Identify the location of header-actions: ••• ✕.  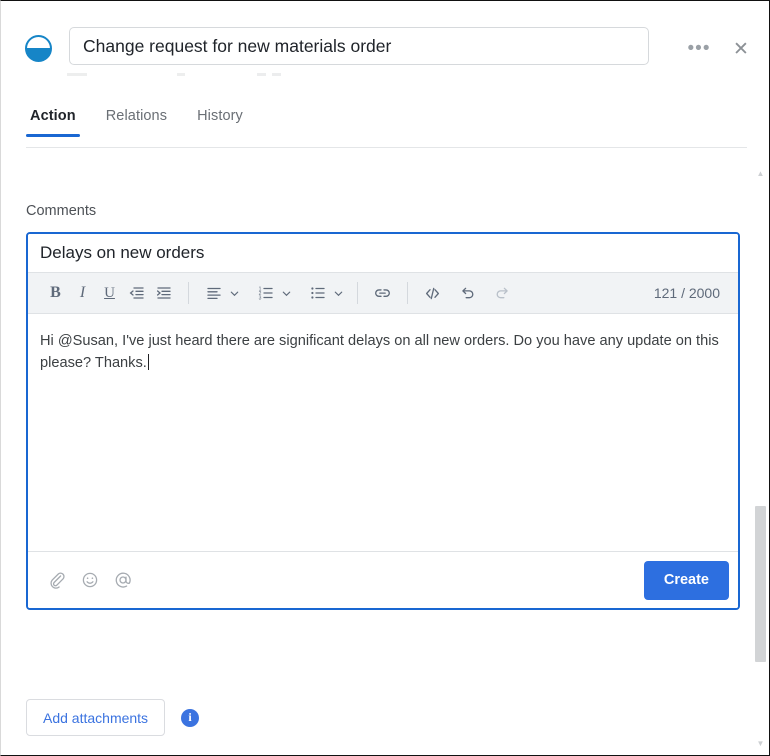
(709, 49).